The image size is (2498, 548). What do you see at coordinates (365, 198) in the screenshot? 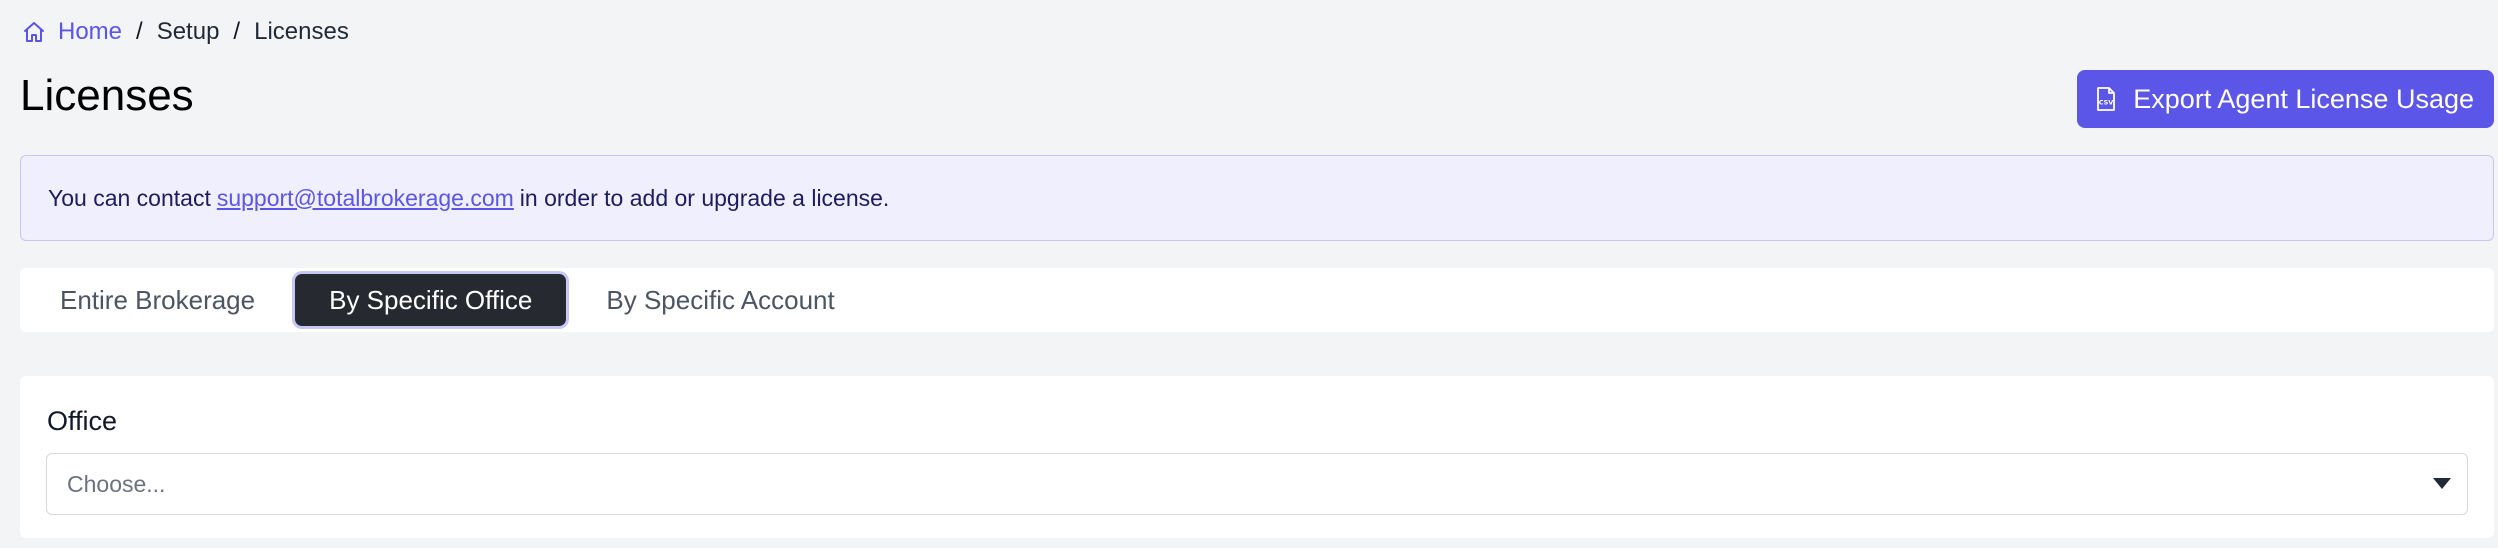
I see `support-email-link: support@totalbrokerage.com` at bounding box center [365, 198].